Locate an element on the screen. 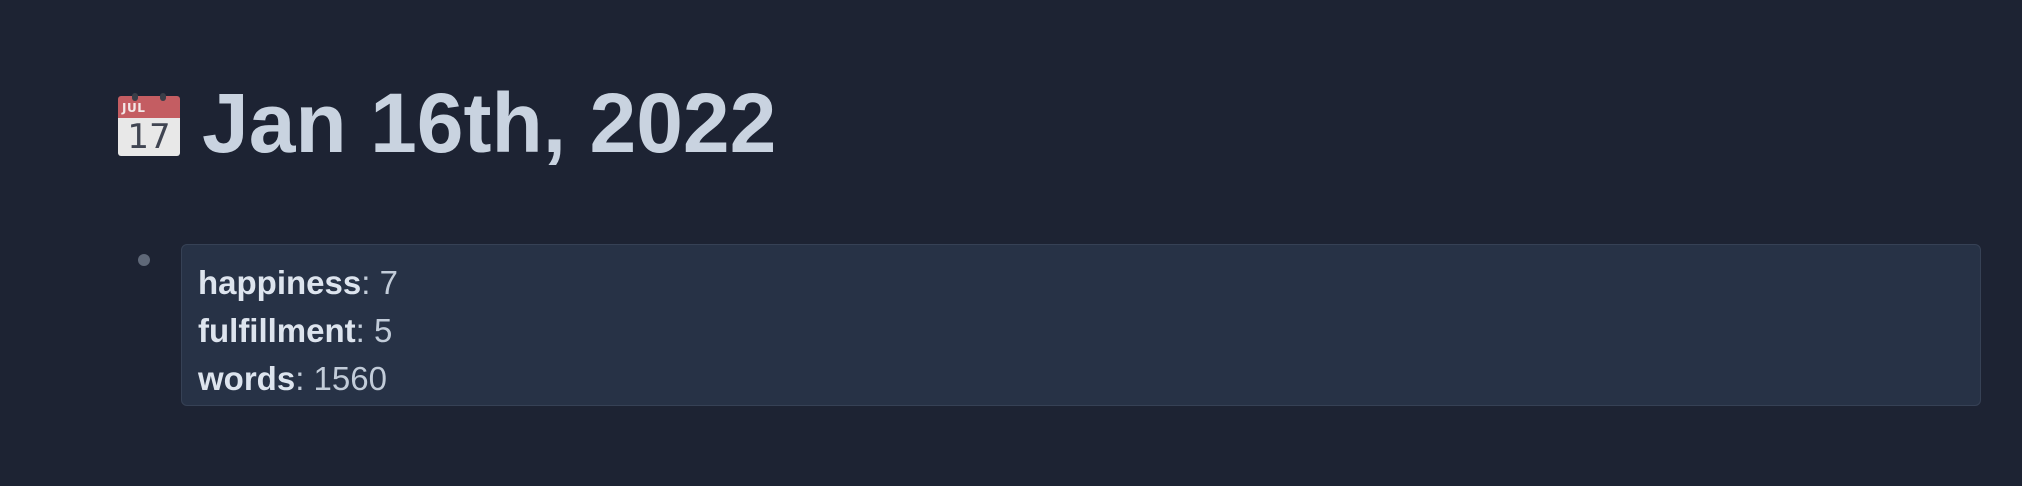  property-row-happiness: happiness: 7 is located at coordinates (1081, 283).